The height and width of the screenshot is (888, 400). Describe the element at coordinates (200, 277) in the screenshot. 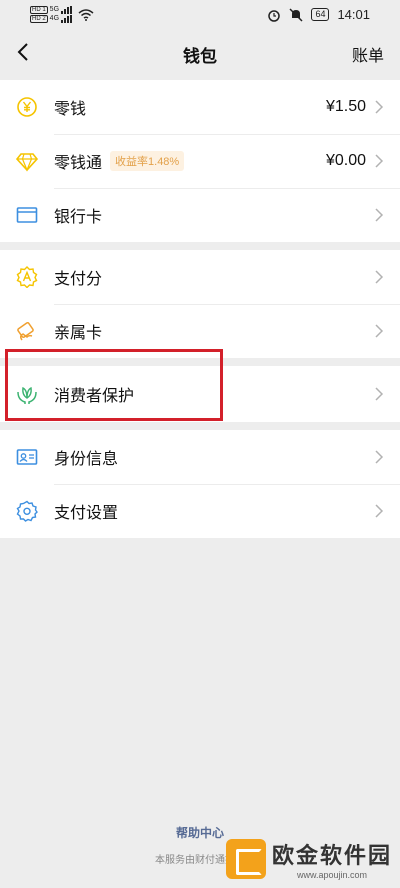

I see `row-pay-score: 支付分` at that location.